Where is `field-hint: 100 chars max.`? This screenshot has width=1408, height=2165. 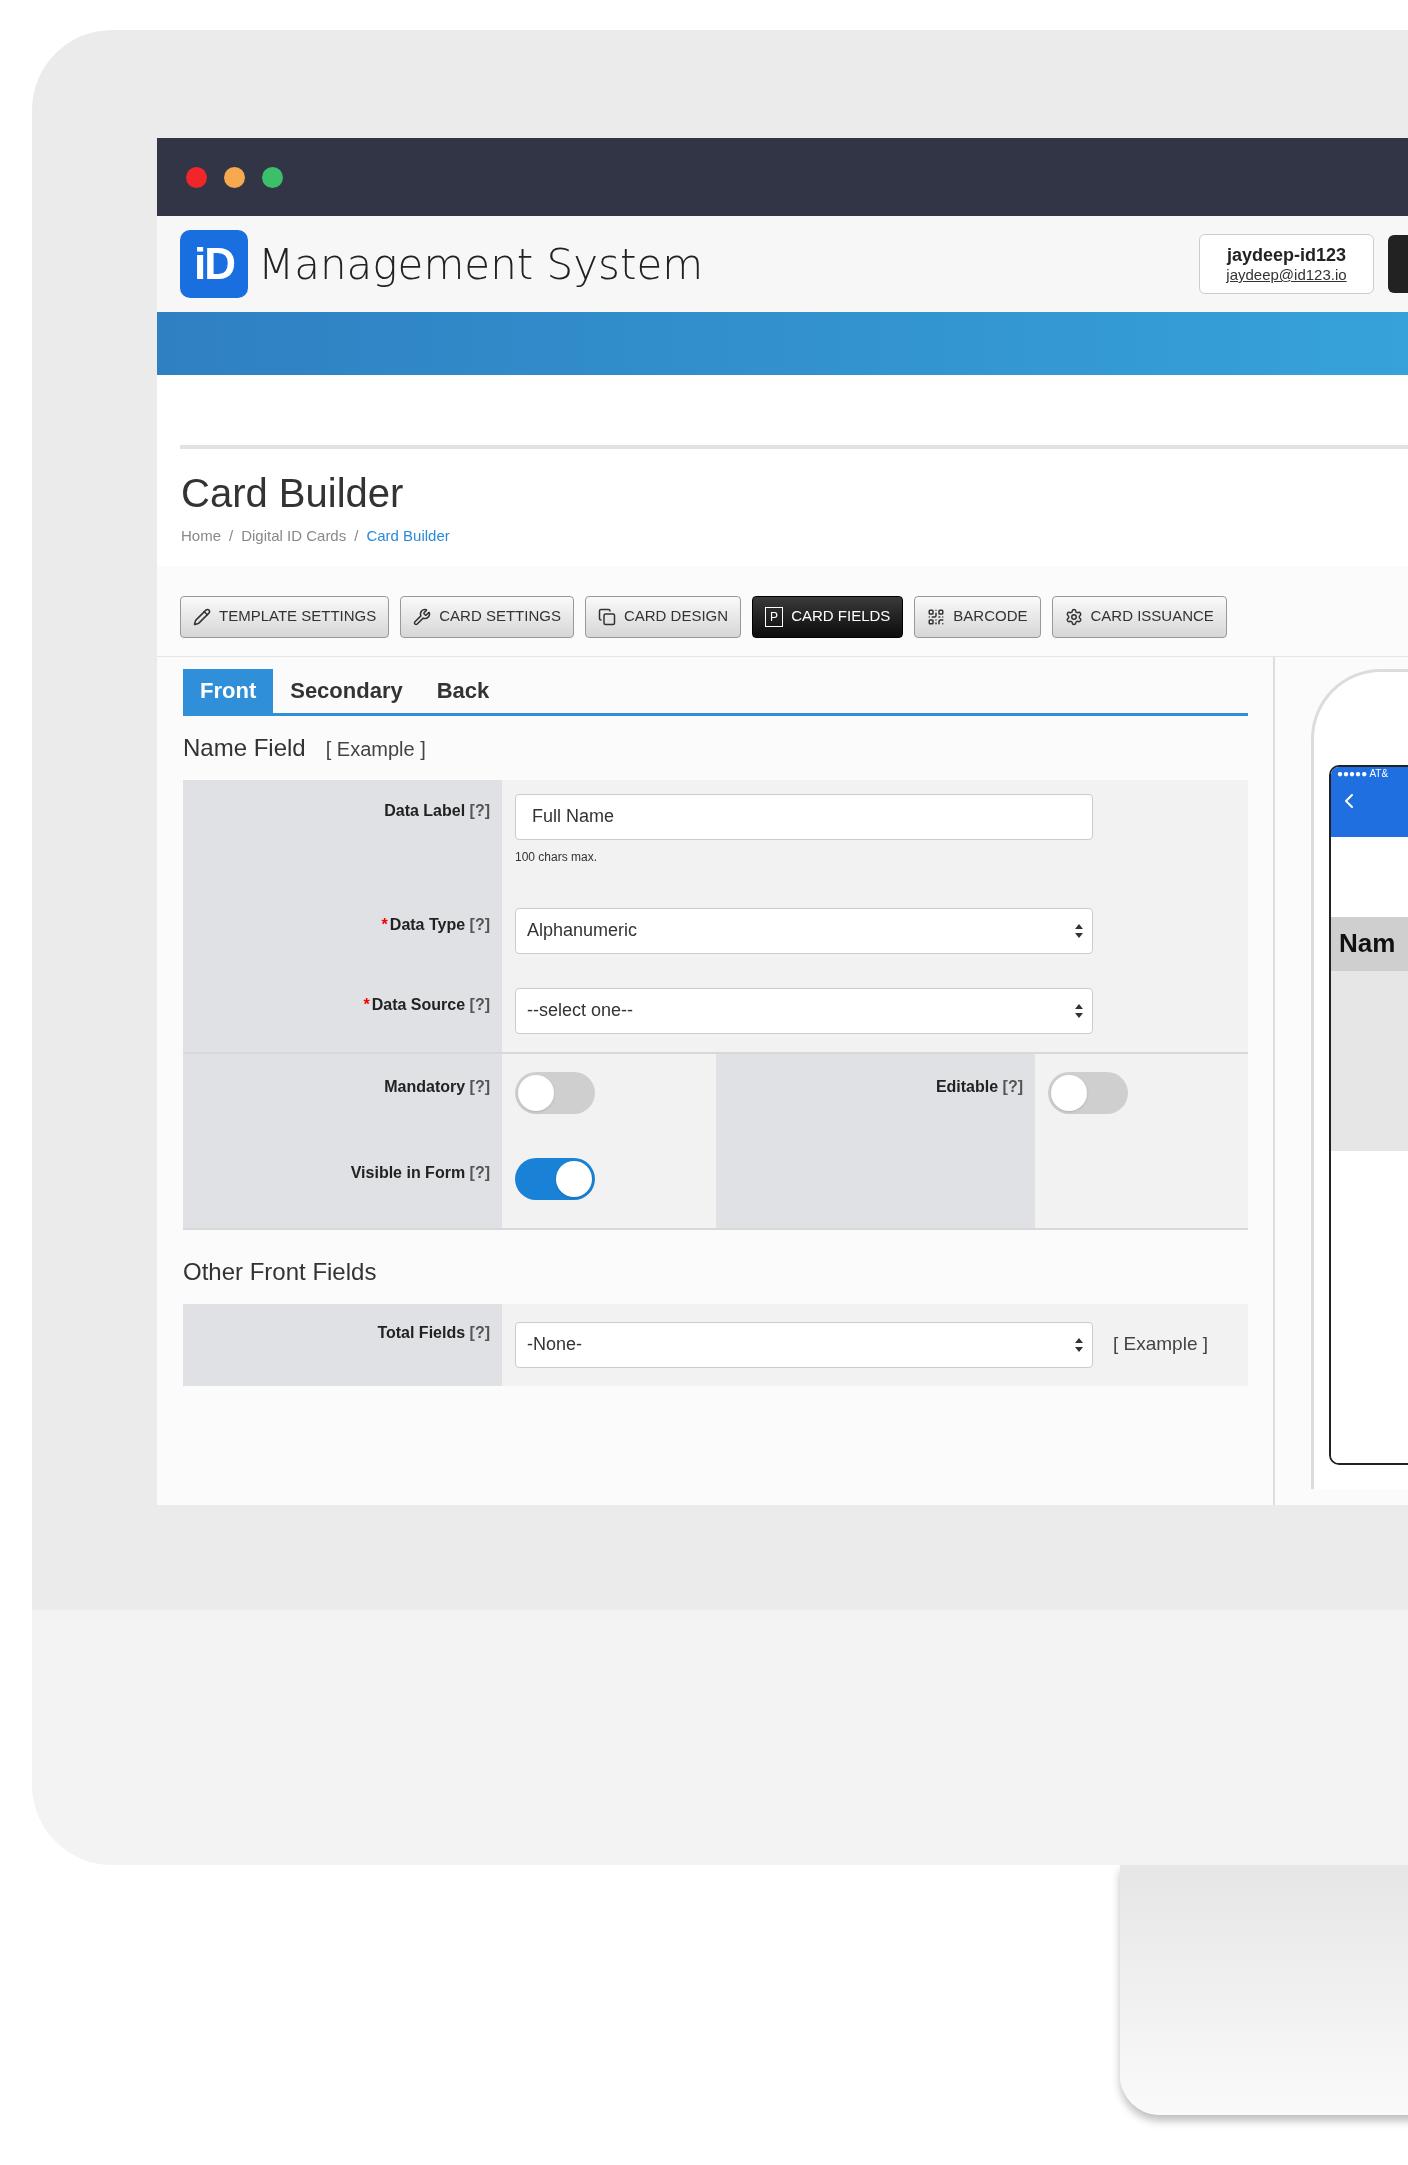 field-hint: 100 chars max. is located at coordinates (557, 857).